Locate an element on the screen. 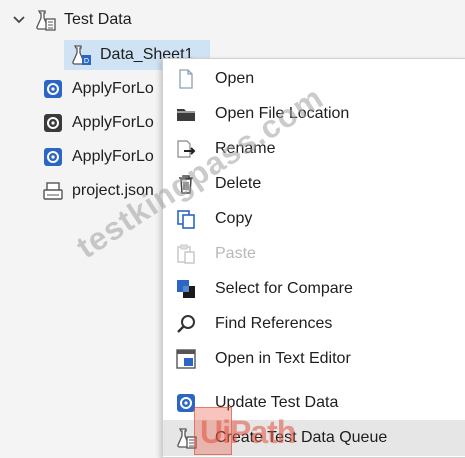 The height and width of the screenshot is (458, 465). menu-item-label: Update Test Data is located at coordinates (277, 402).